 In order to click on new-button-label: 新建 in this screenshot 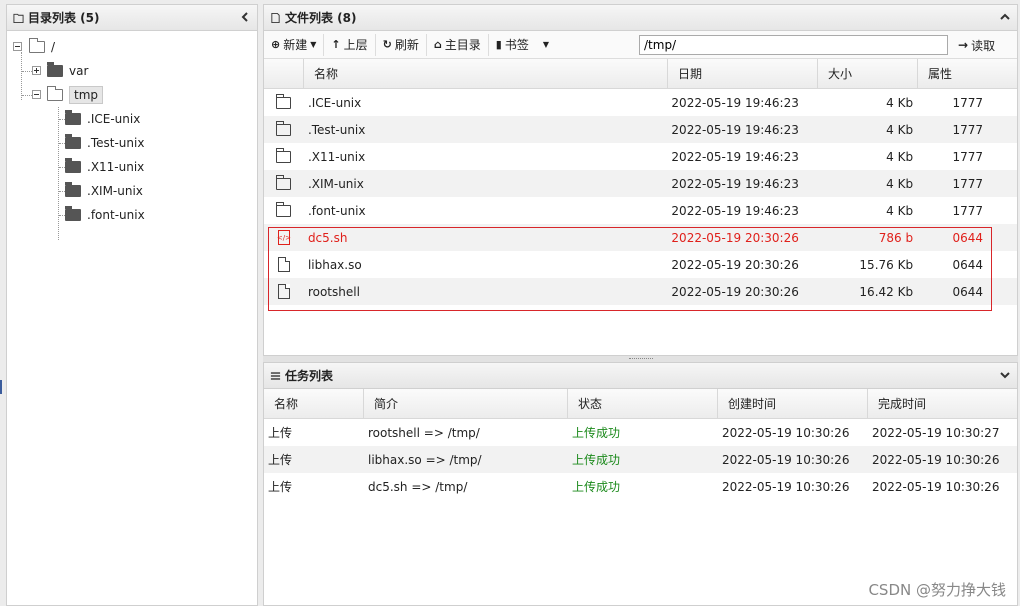, I will do `click(295, 45)`.